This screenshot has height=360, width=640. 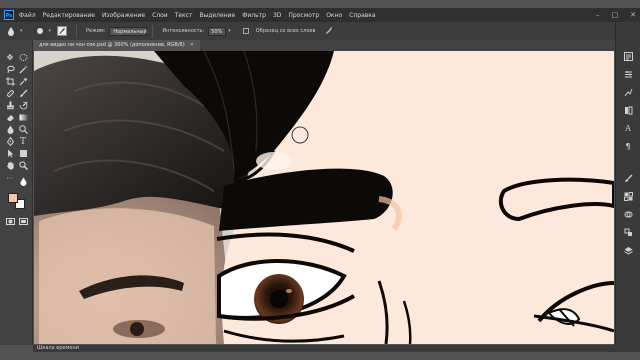 What do you see at coordinates (277, 15) in the screenshot?
I see `menu-3d: 3D` at bounding box center [277, 15].